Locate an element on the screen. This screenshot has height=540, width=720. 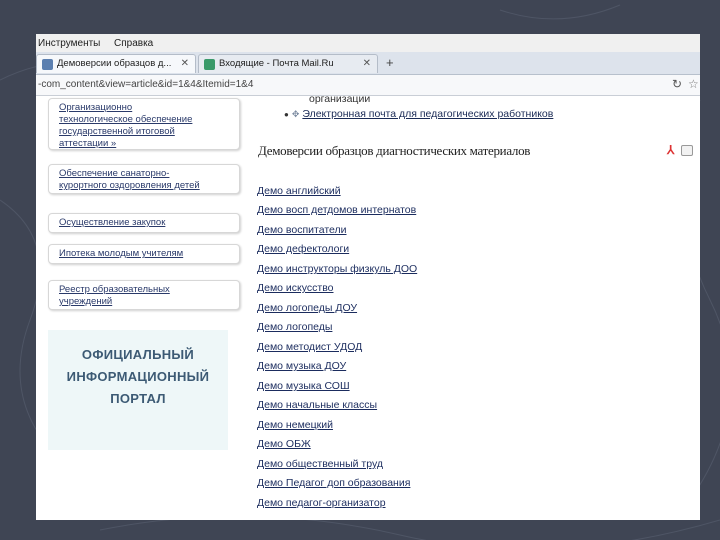
demo-link: Демо методист УДОД is located at coordinates (309, 347).